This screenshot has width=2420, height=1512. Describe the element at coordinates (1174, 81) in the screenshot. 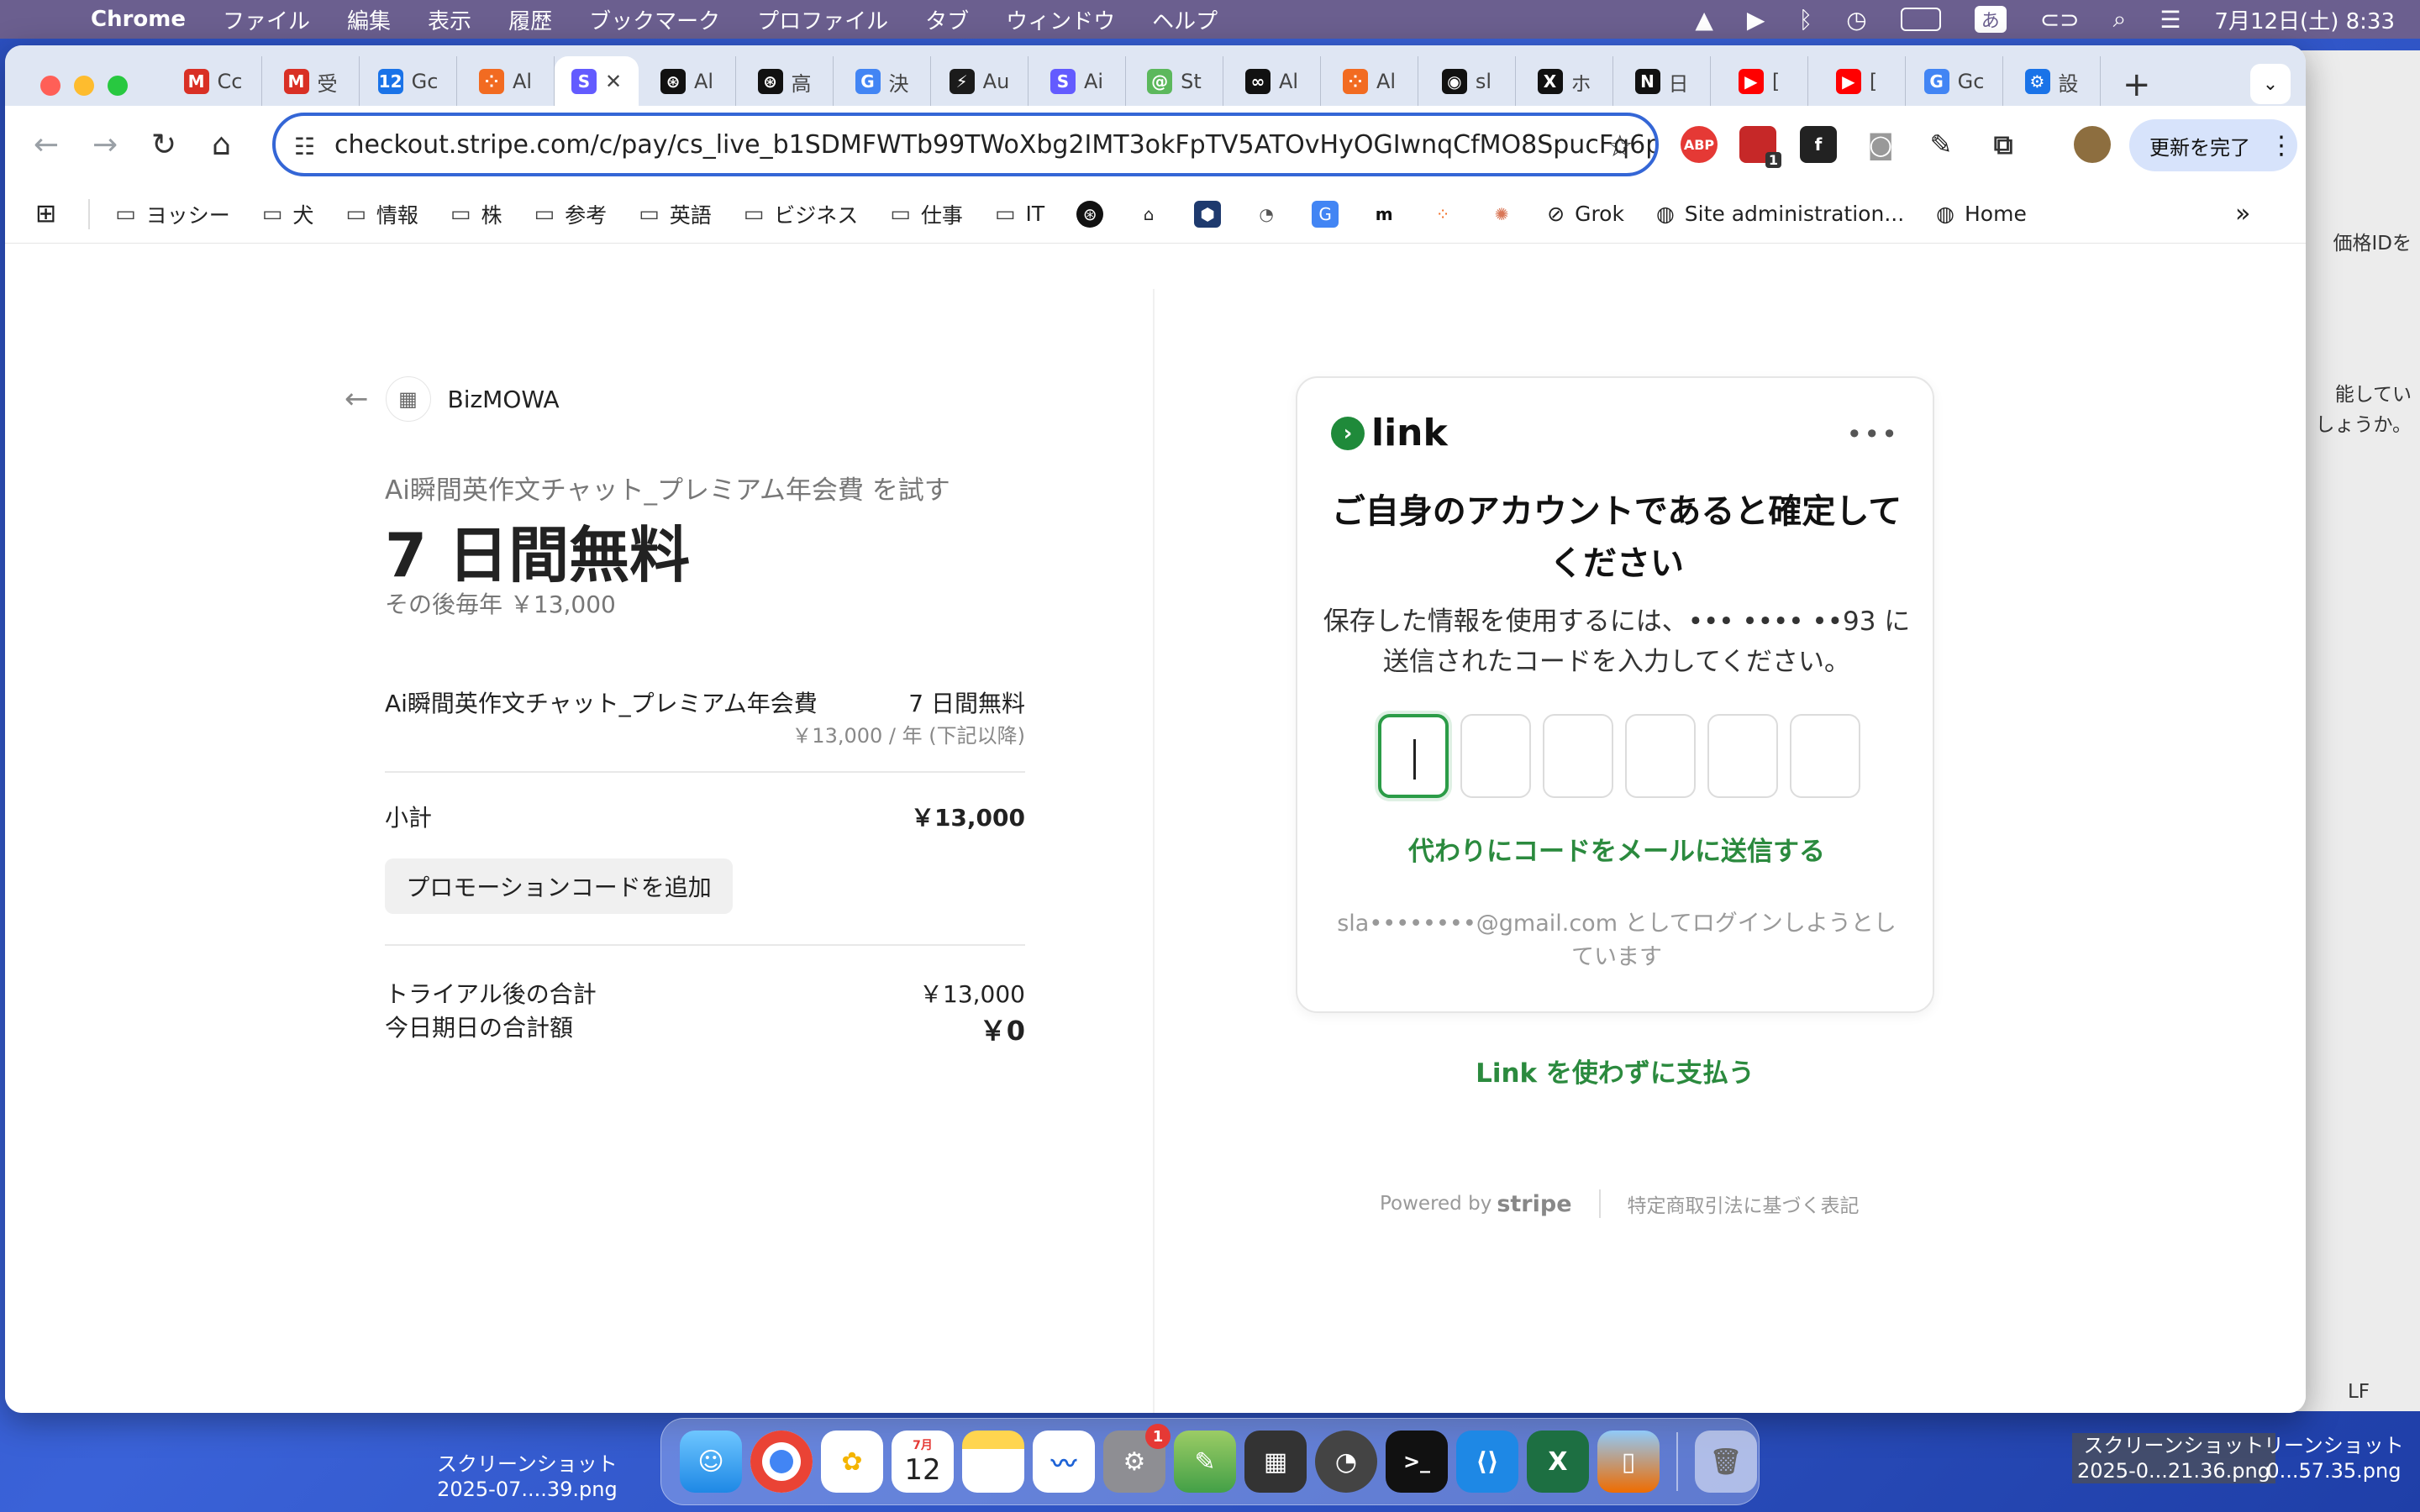

I see `tab: @ St` at that location.